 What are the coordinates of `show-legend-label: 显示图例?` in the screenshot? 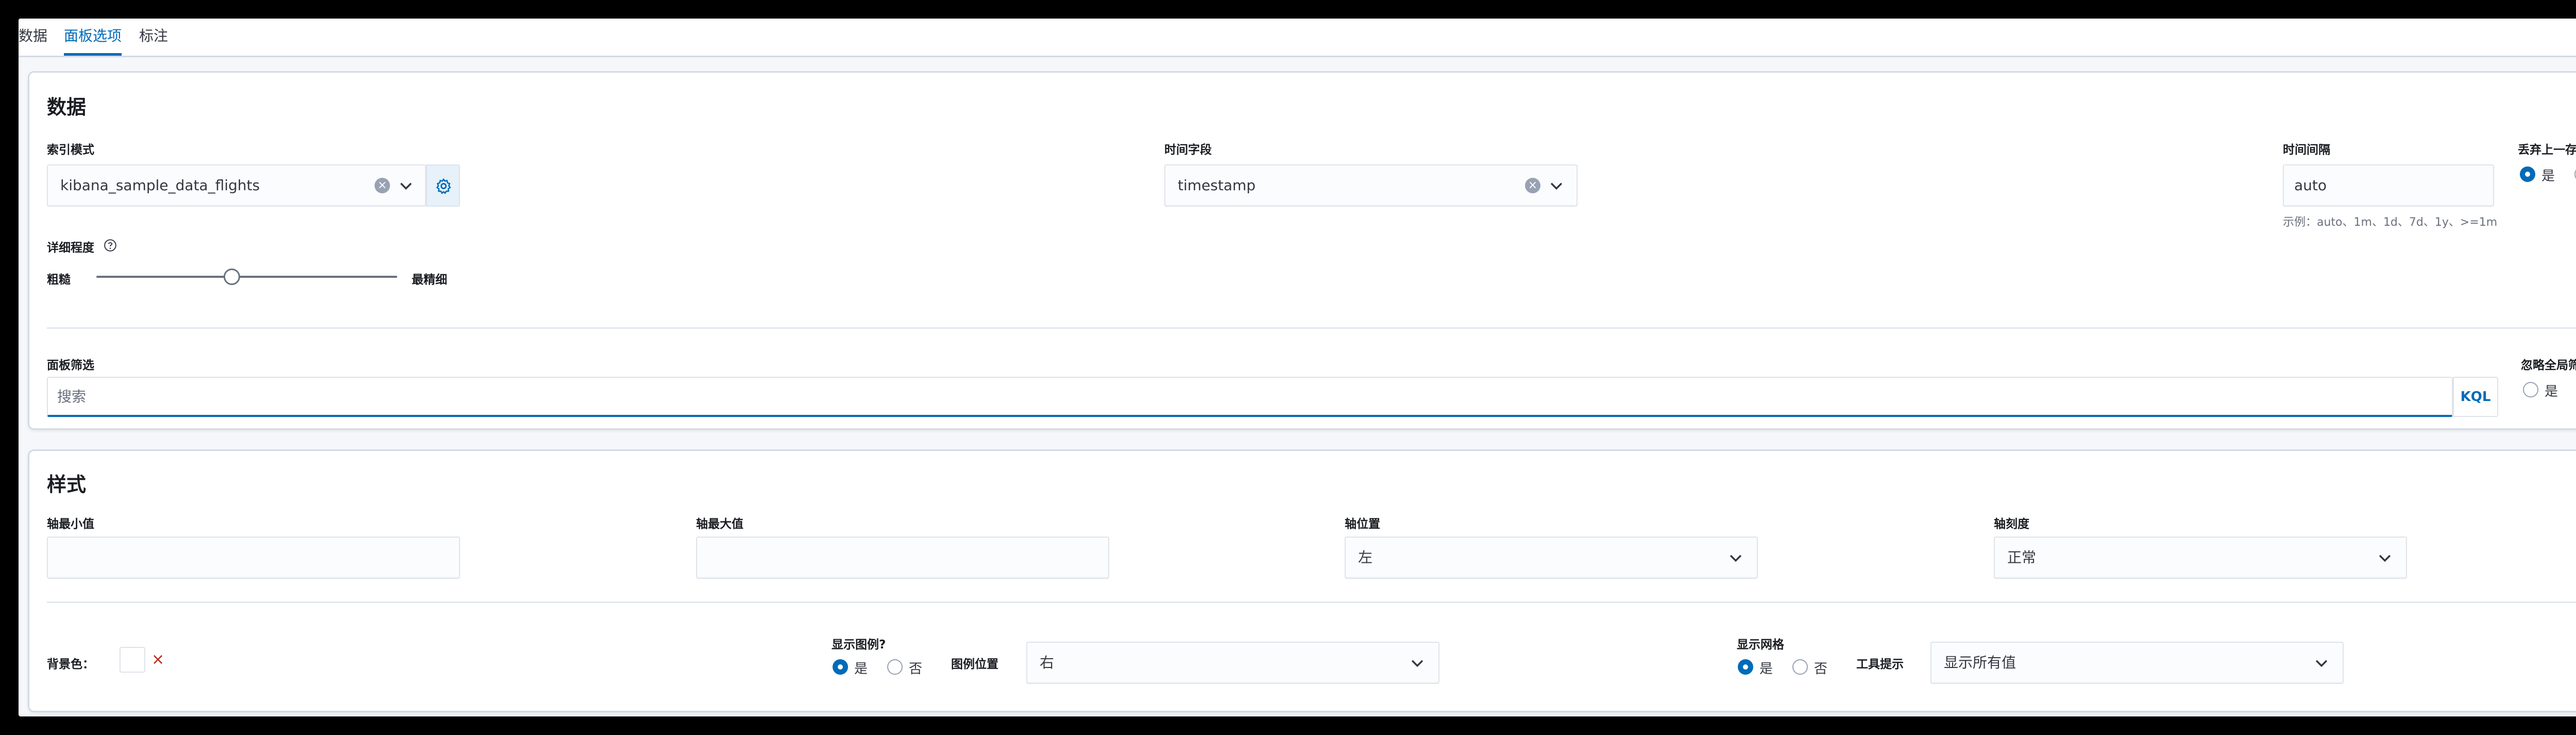 It's located at (859, 645).